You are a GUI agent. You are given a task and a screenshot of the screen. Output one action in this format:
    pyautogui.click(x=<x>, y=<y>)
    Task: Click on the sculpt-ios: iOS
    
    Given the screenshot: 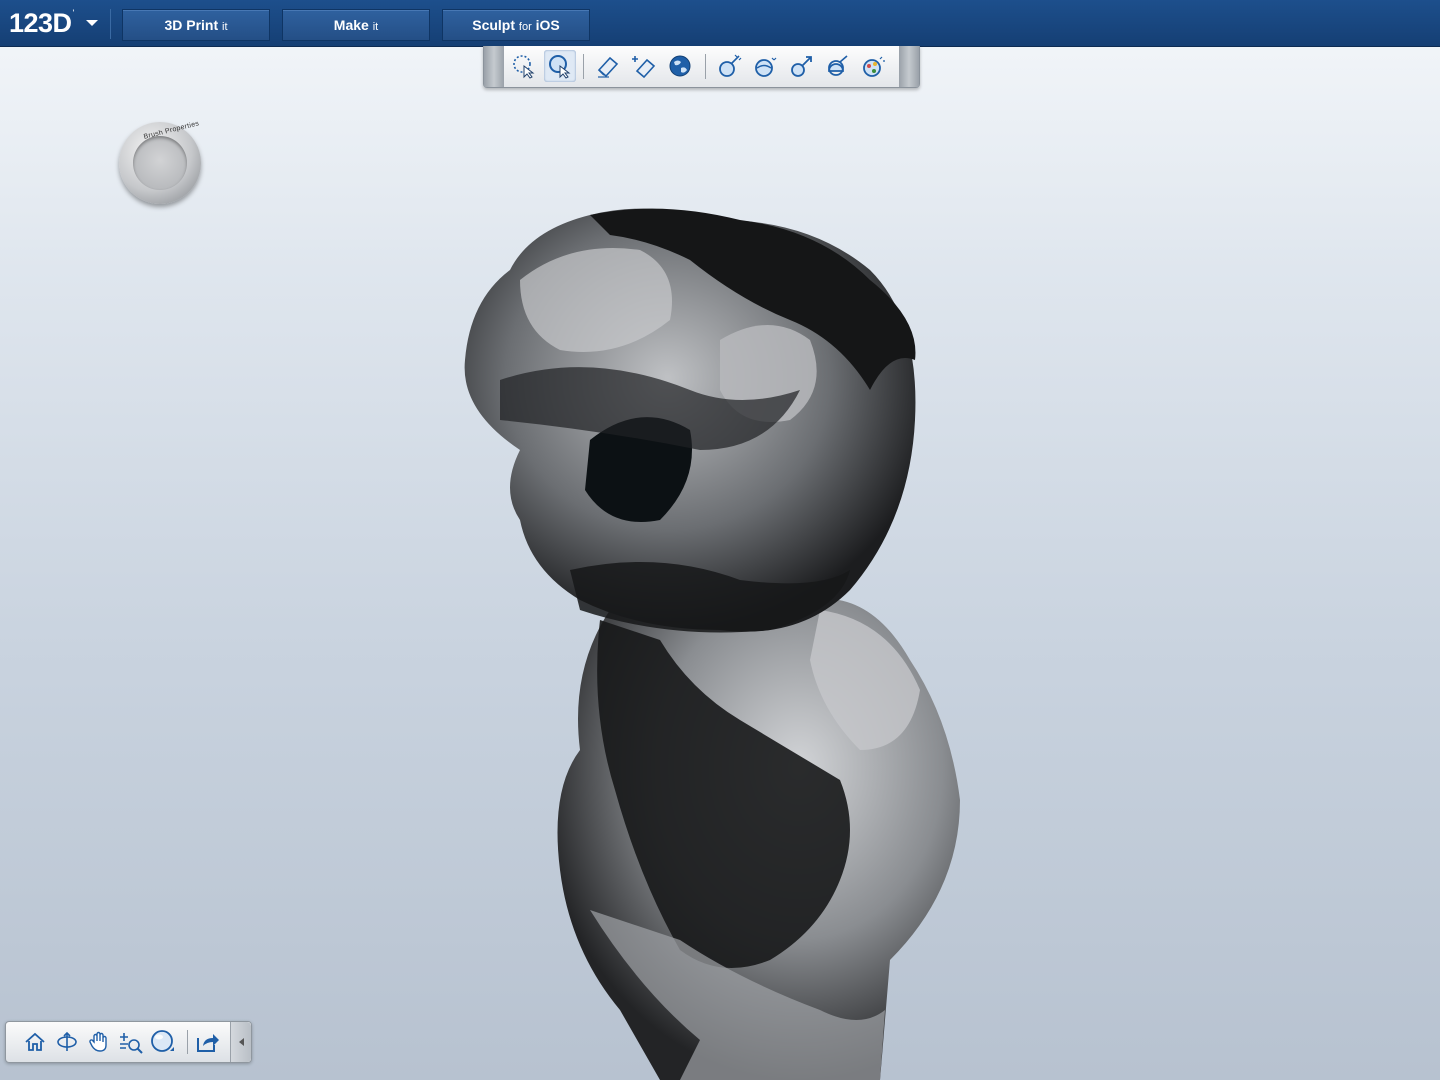 What is the action you would take?
    pyautogui.click(x=547, y=25)
    